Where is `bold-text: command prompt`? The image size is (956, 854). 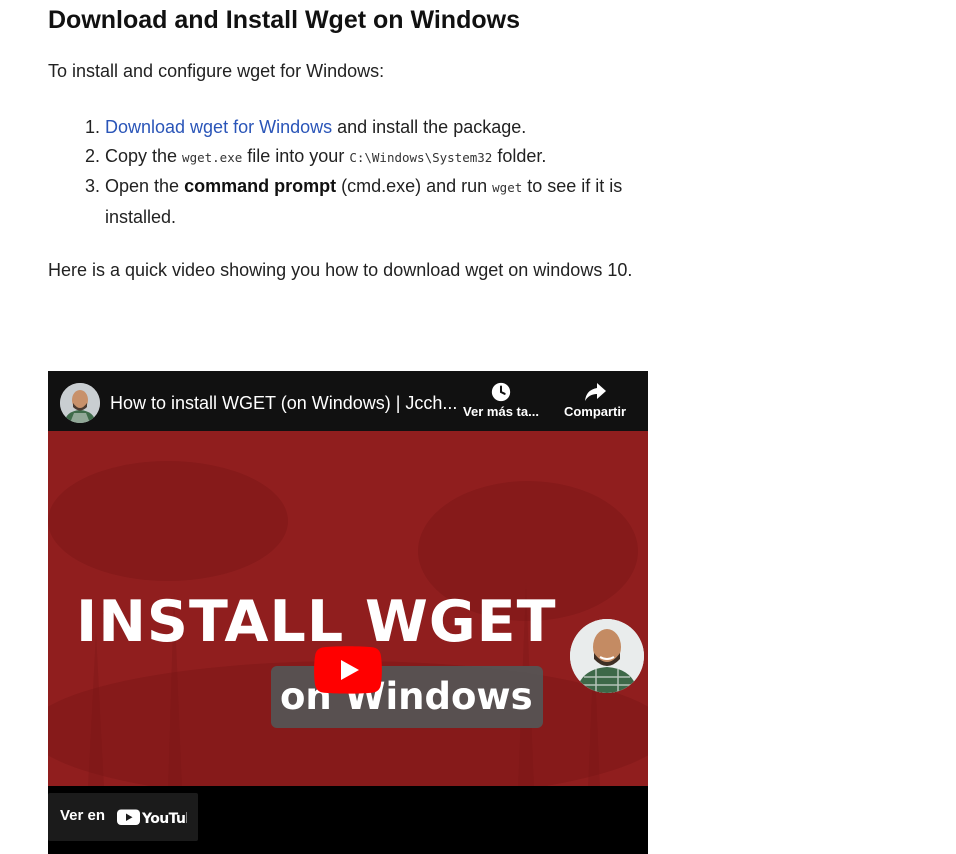 bold-text: command prompt is located at coordinates (260, 186).